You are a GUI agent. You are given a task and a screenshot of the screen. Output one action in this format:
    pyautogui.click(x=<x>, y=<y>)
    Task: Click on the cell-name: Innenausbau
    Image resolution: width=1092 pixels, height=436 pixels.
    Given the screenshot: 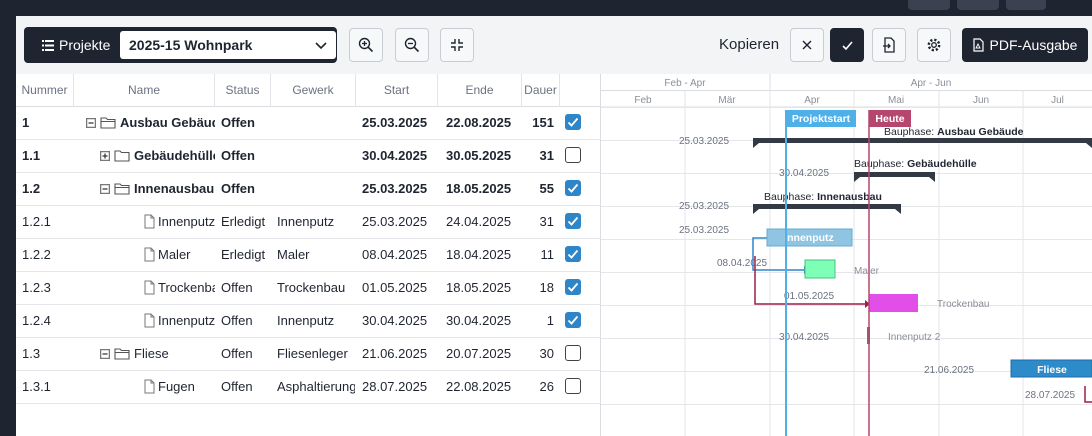 What is the action you would take?
    pyautogui.click(x=174, y=188)
    